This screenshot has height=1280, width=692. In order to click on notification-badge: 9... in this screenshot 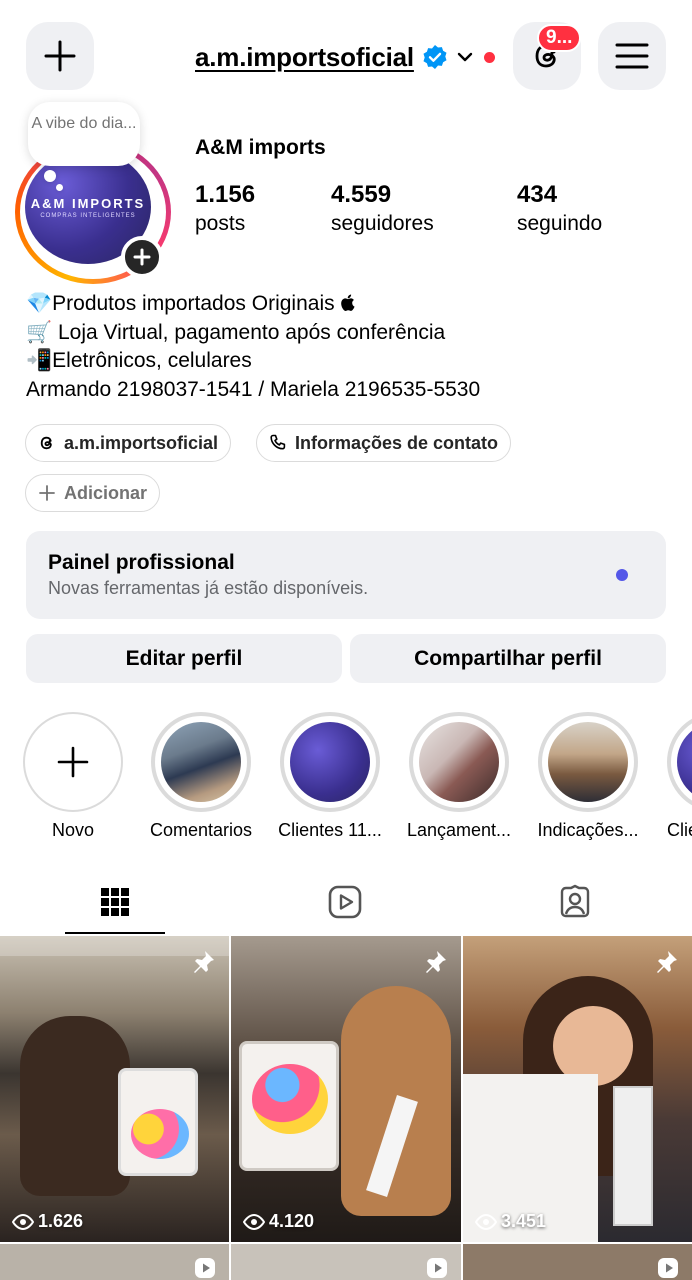, I will do `click(559, 38)`.